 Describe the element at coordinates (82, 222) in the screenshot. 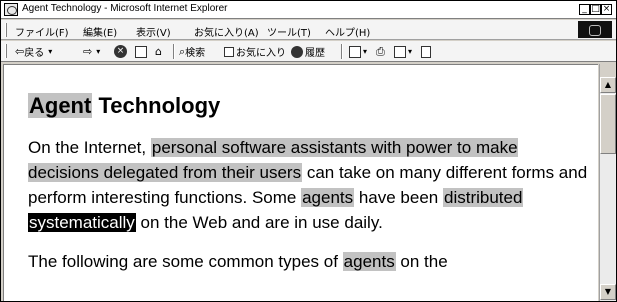

I see `selected-term: systematically` at that location.